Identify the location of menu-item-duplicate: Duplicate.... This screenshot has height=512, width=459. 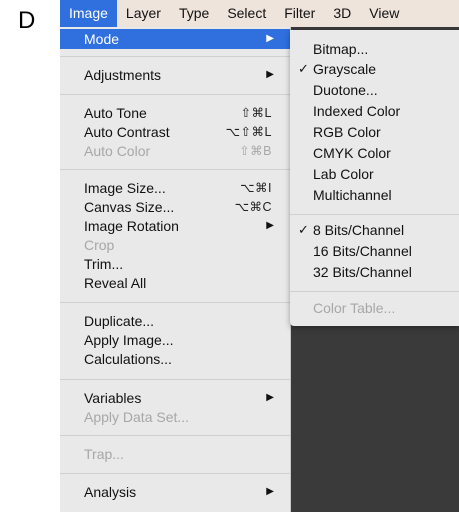
(175, 321).